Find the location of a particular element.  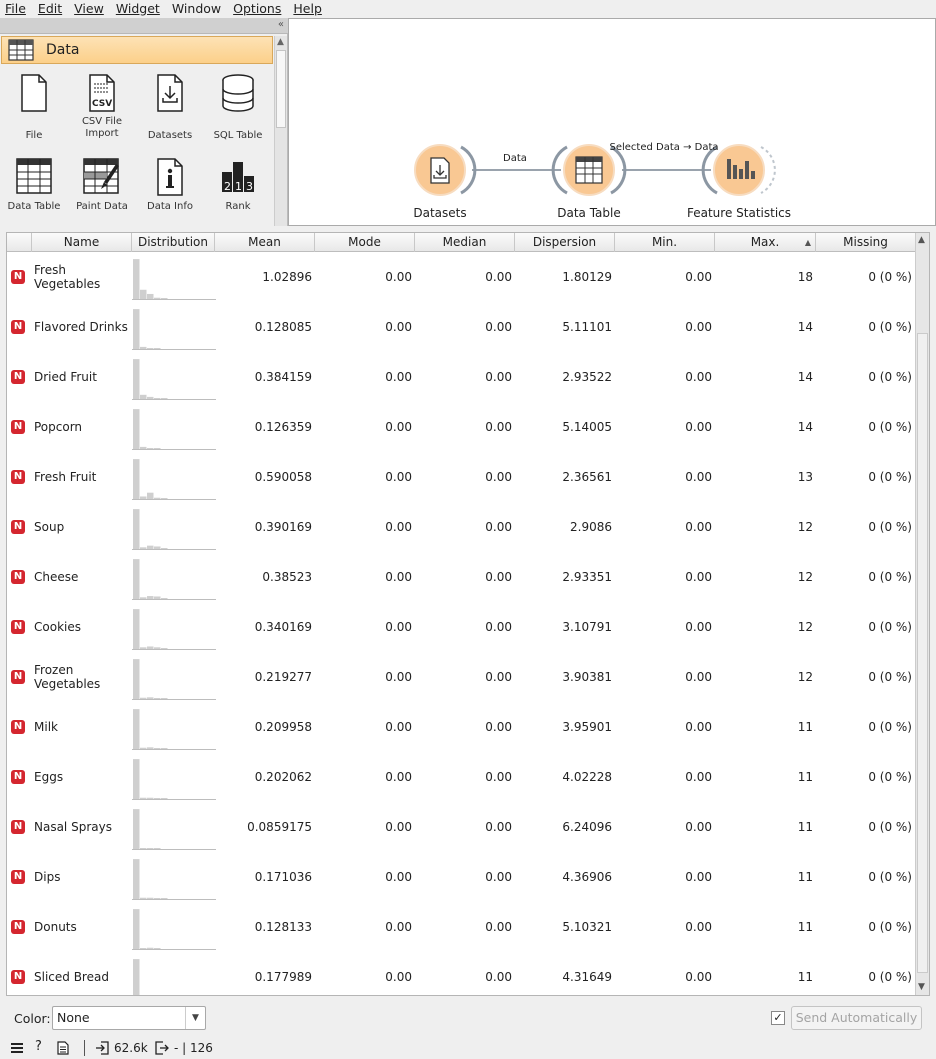

tool-file: File is located at coordinates (34, 108).